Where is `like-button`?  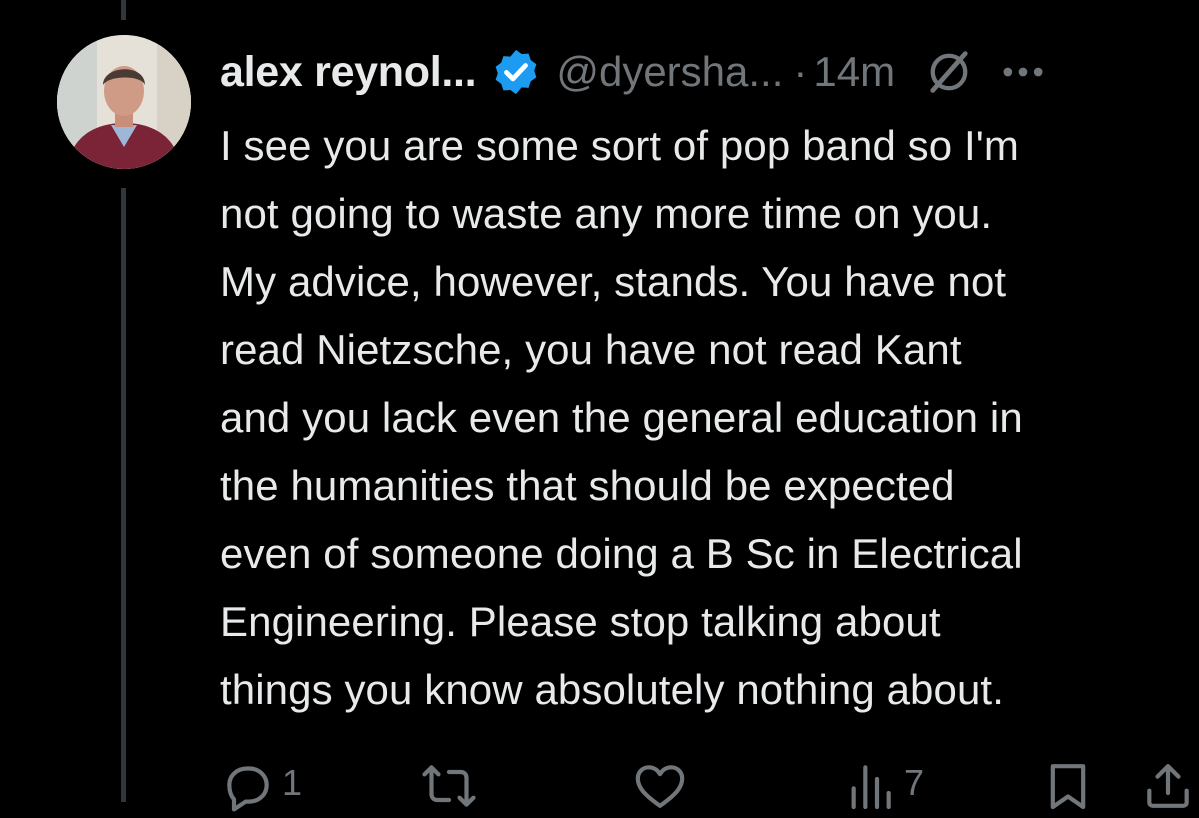 like-button is located at coordinates (663, 786).